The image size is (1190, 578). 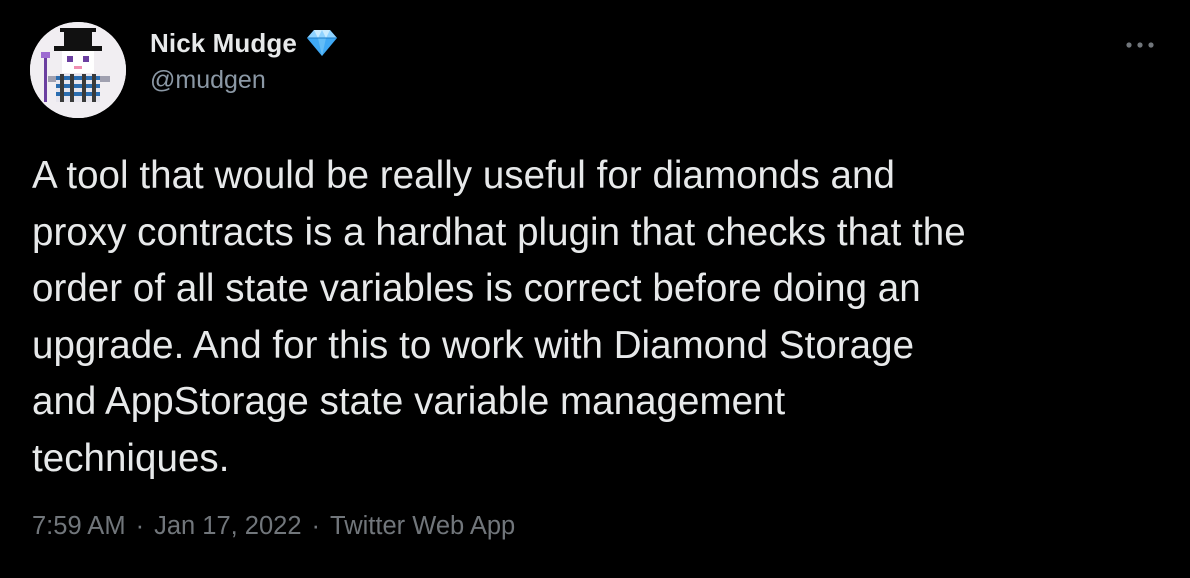 I want to click on user-handle: @mudgen, so click(x=244, y=80).